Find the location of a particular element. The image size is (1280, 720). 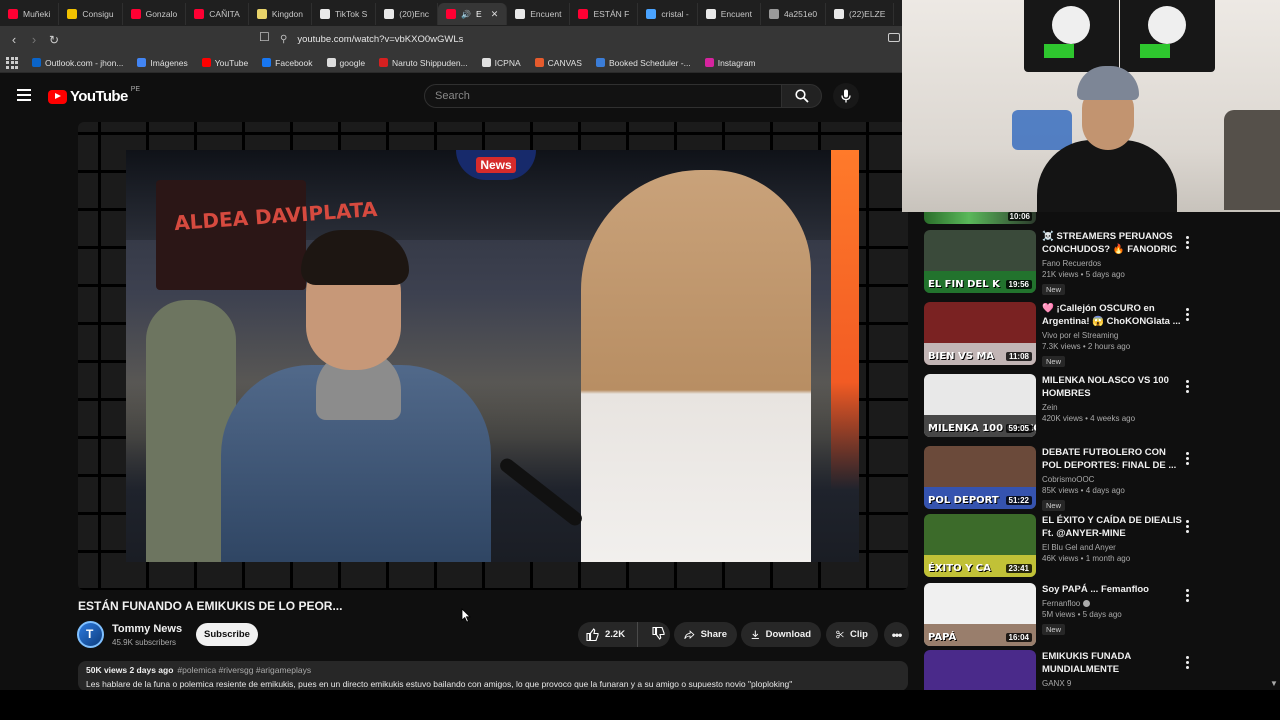

bookmark-item: YouTube is located at coordinates (224, 63).